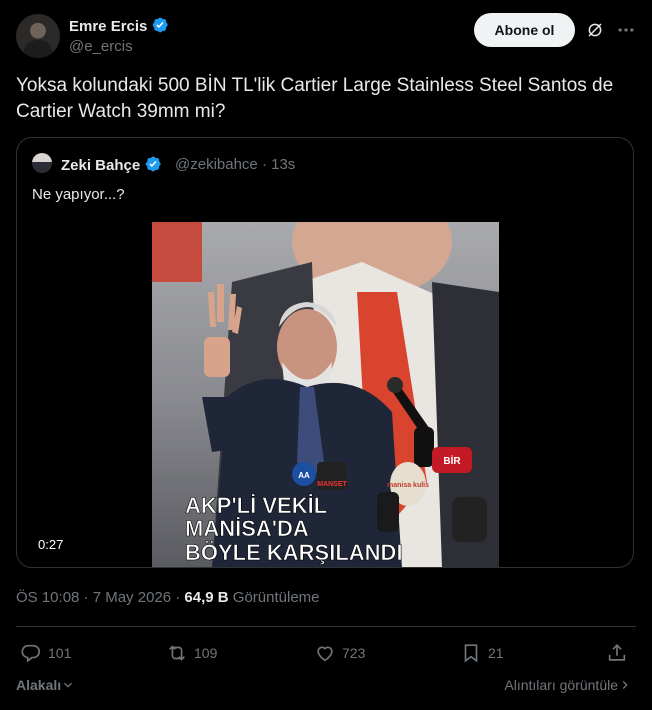 The height and width of the screenshot is (710, 652). What do you see at coordinates (524, 30) in the screenshot?
I see `follow-button: Abone ol` at bounding box center [524, 30].